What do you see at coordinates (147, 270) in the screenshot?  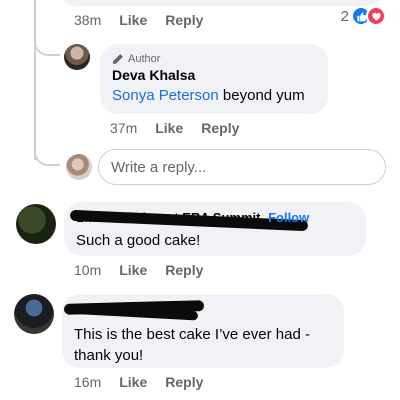 I see `comment-actions: 10m Like Reply` at bounding box center [147, 270].